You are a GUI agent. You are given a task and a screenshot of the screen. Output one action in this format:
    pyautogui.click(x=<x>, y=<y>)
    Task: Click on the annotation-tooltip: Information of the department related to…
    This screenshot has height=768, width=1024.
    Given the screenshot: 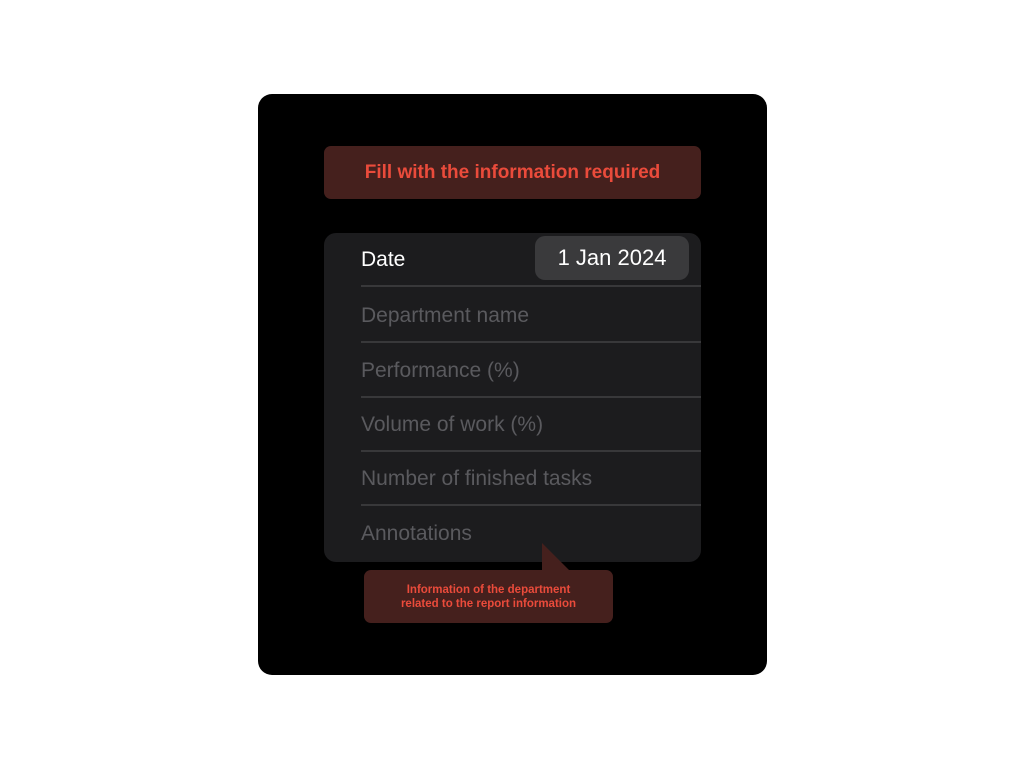 What is the action you would take?
    pyautogui.click(x=488, y=596)
    